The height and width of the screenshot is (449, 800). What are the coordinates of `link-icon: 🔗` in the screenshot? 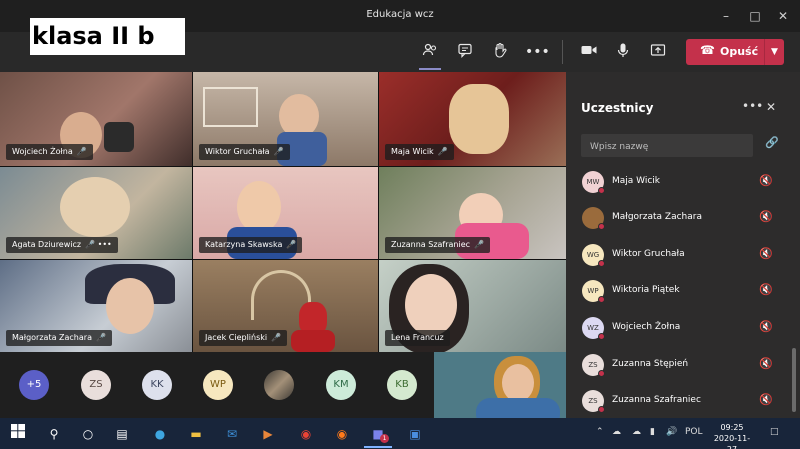 It's located at (772, 142).